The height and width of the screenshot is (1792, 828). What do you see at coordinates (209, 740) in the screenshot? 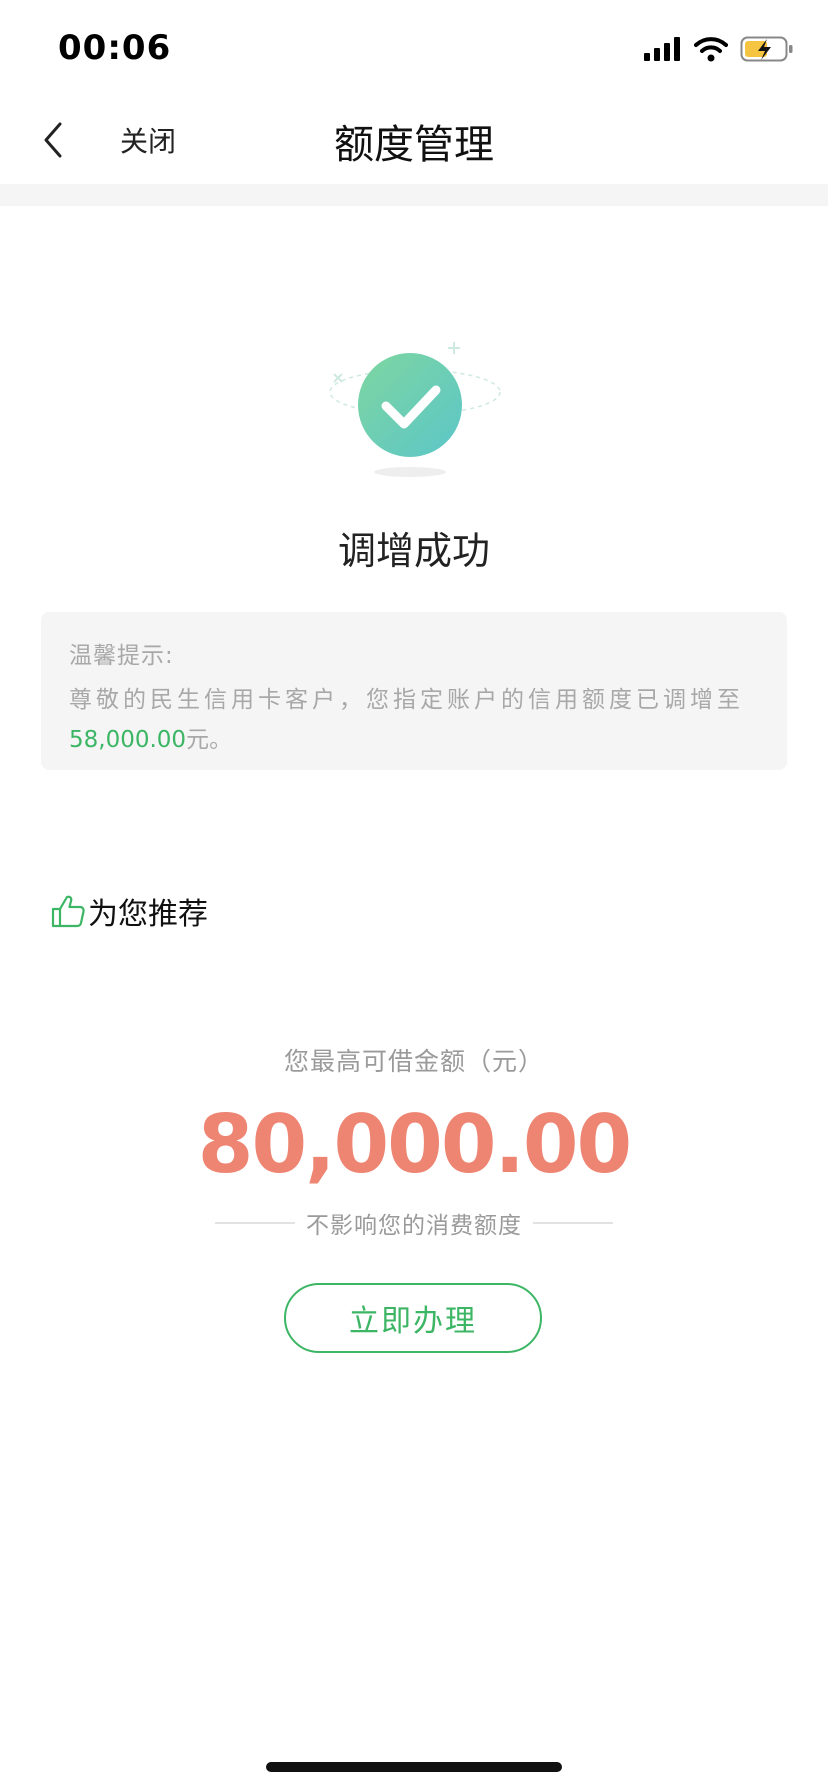
I see `tip-body-suffix: 元。` at bounding box center [209, 740].